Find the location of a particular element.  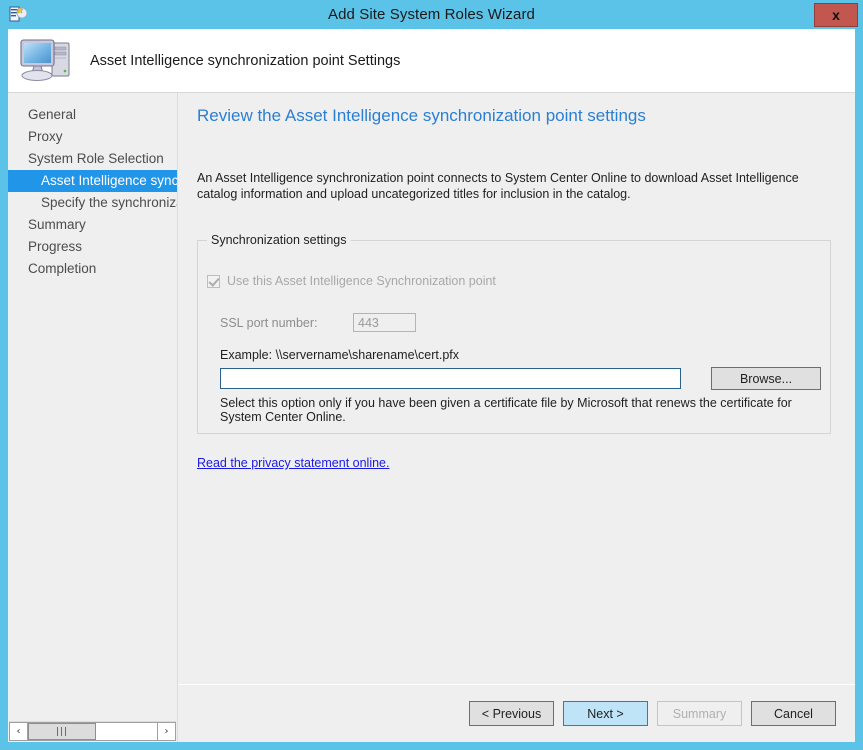

sidebar-item-general: General is located at coordinates (92, 115).